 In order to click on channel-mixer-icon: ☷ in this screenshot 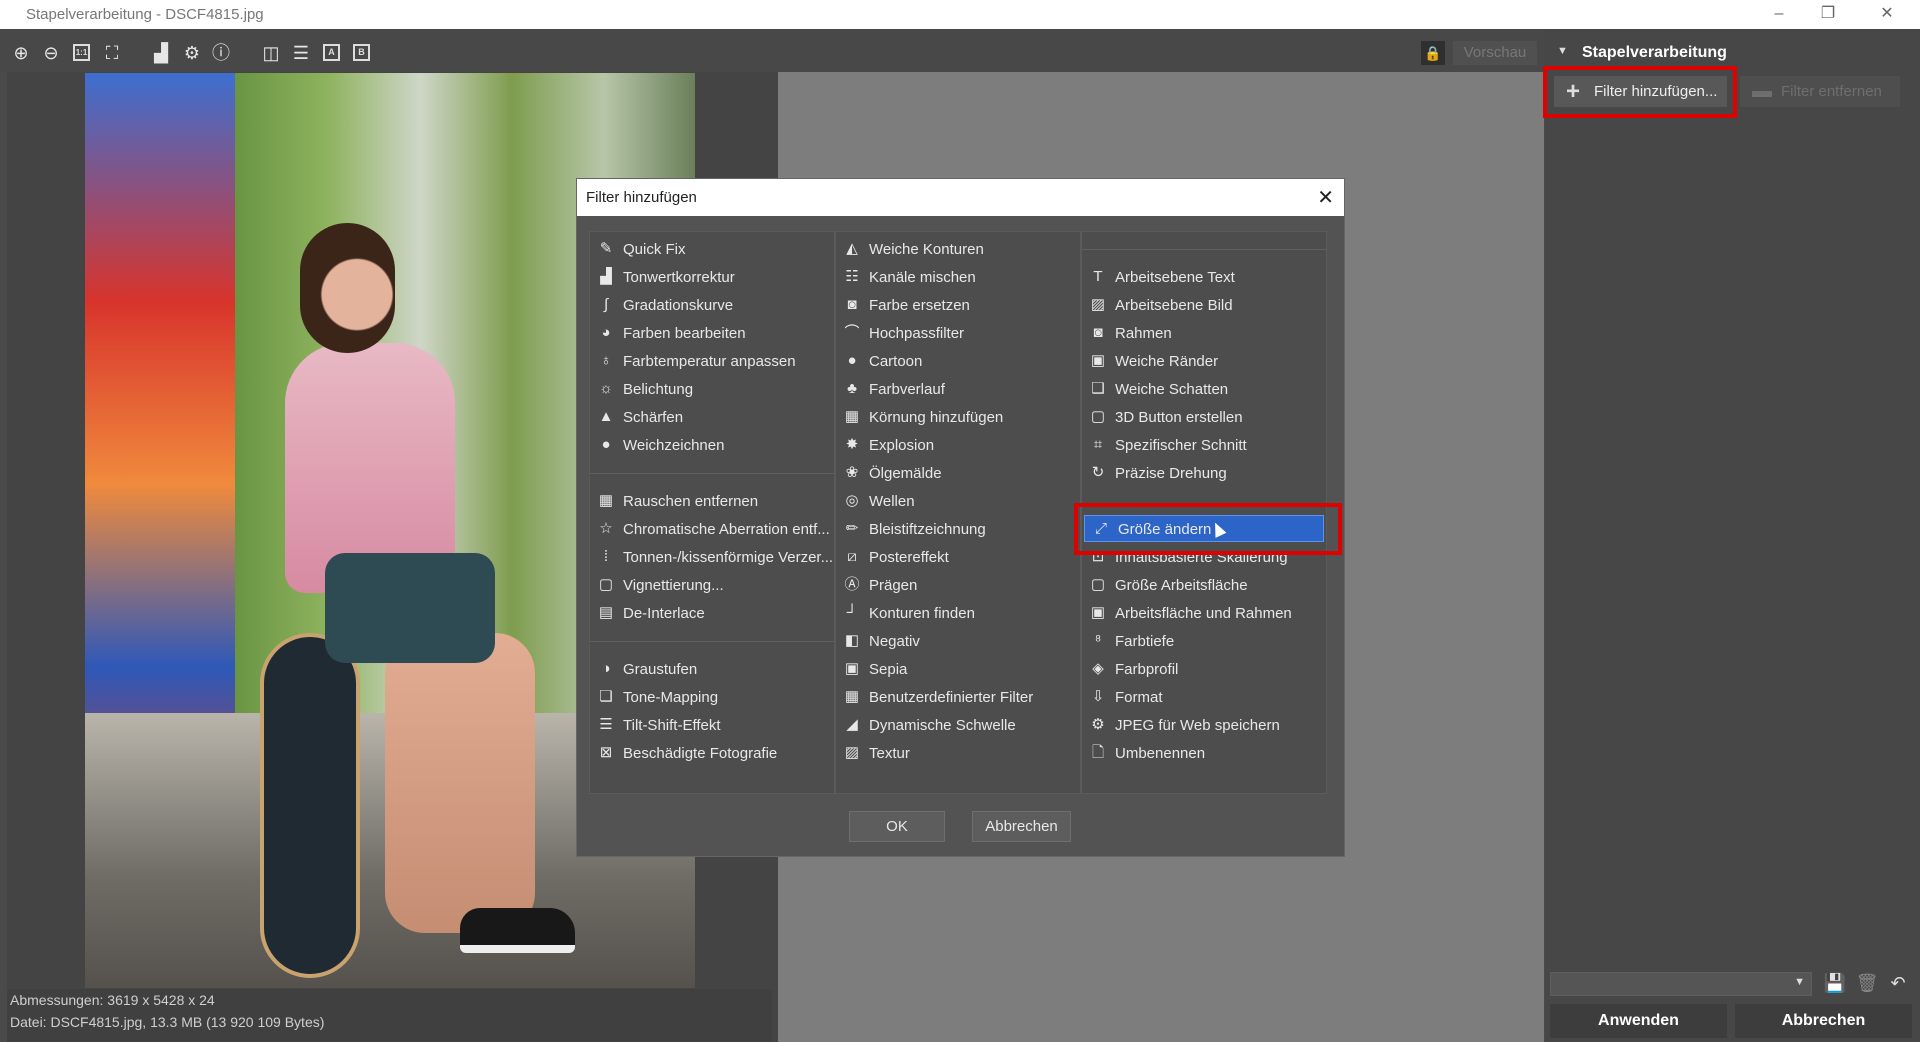, I will do `click(852, 276)`.